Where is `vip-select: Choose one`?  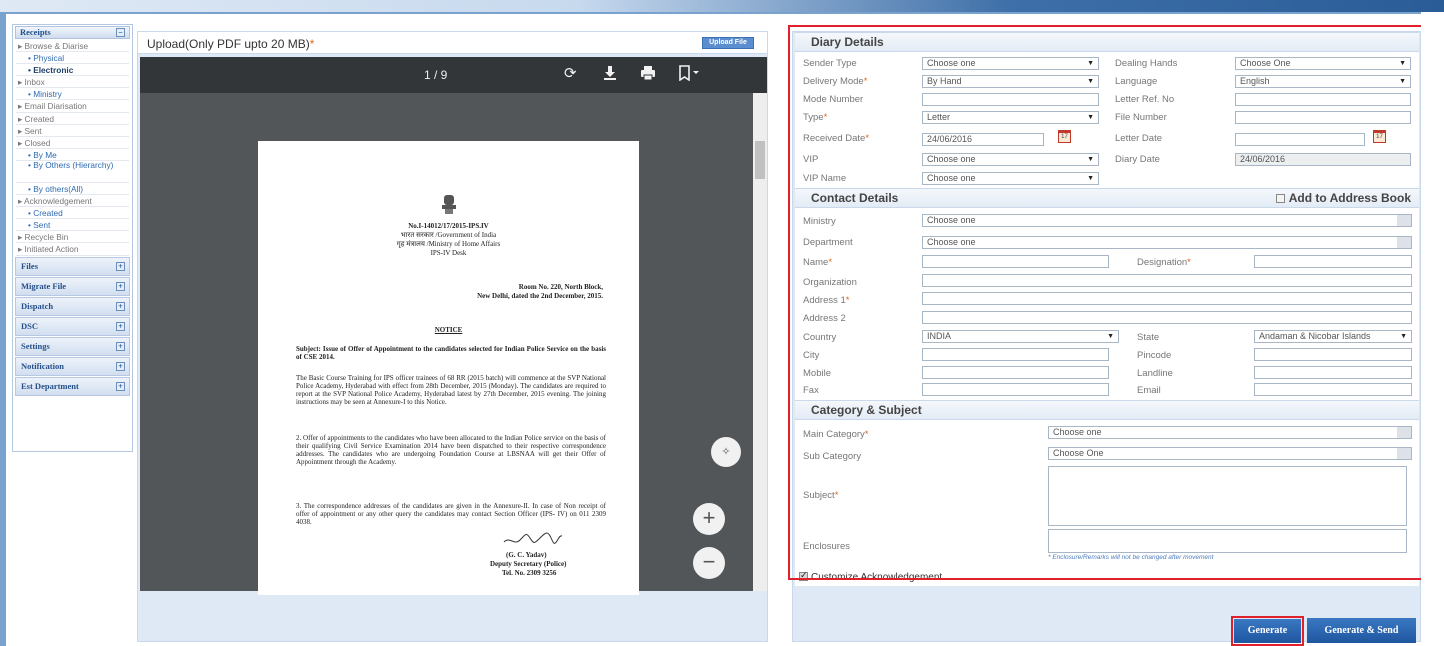 vip-select: Choose one is located at coordinates (1010, 159).